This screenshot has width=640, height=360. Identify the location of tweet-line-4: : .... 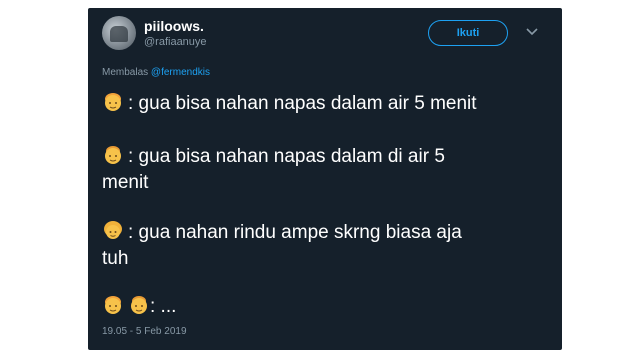
(322, 307).